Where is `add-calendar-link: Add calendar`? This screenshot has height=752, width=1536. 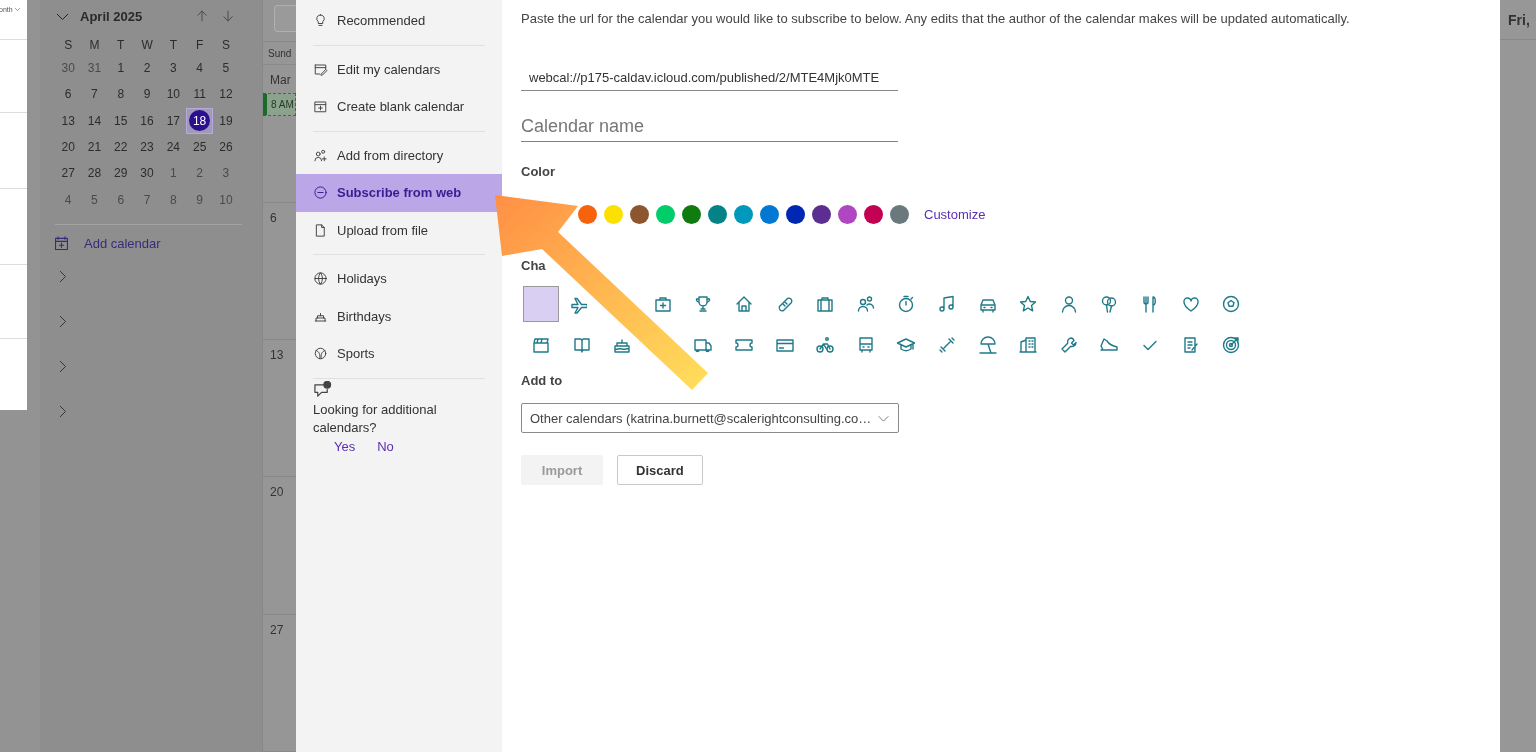 add-calendar-link: Add calendar is located at coordinates (158, 243).